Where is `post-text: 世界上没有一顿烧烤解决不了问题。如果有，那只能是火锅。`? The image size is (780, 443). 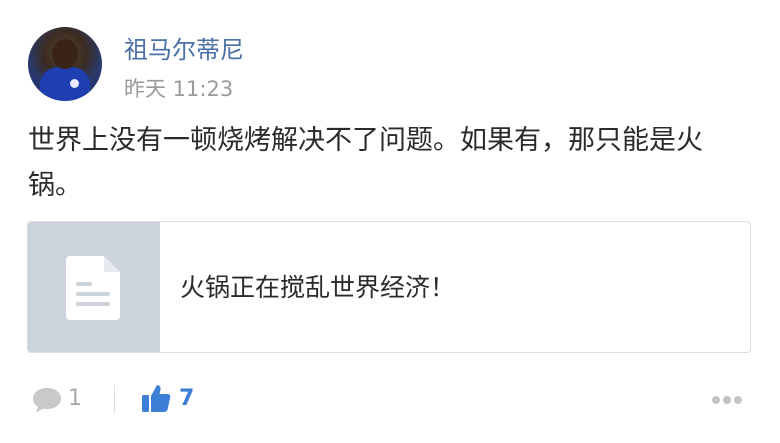
post-text: 世界上没有一顿烧烤解决不了问题。如果有，那只能是火锅。 is located at coordinates (365, 163).